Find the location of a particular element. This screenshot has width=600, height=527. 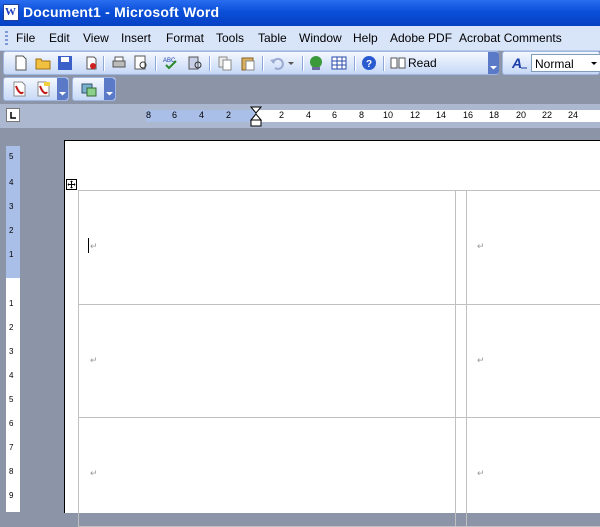

pdf-toolbar-options-icon is located at coordinates (62, 89).